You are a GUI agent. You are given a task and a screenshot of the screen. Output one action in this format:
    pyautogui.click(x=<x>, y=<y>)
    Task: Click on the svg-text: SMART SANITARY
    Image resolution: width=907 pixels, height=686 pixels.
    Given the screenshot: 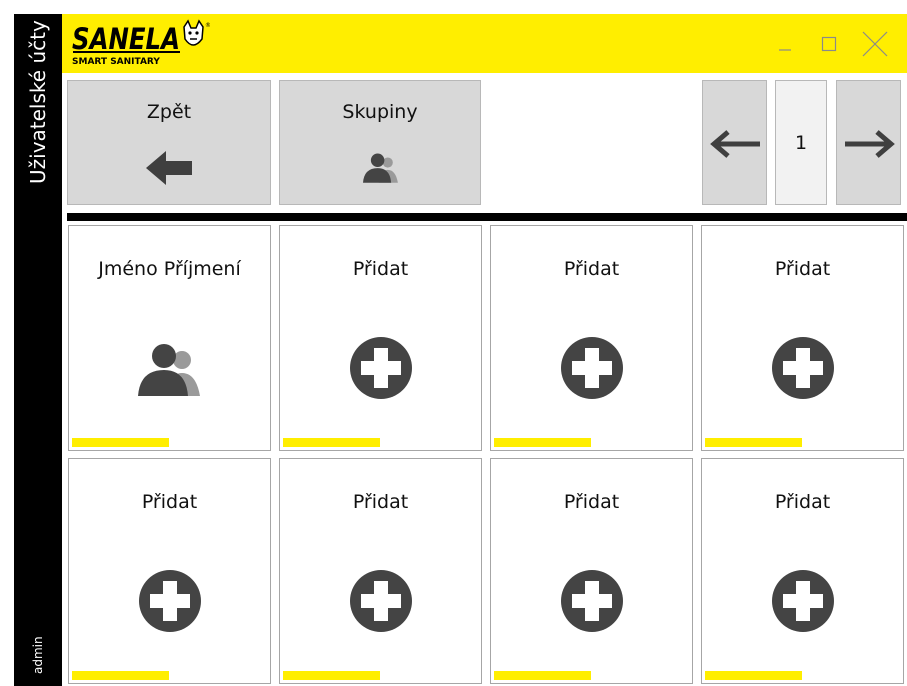 What is the action you would take?
    pyautogui.click(x=116, y=62)
    